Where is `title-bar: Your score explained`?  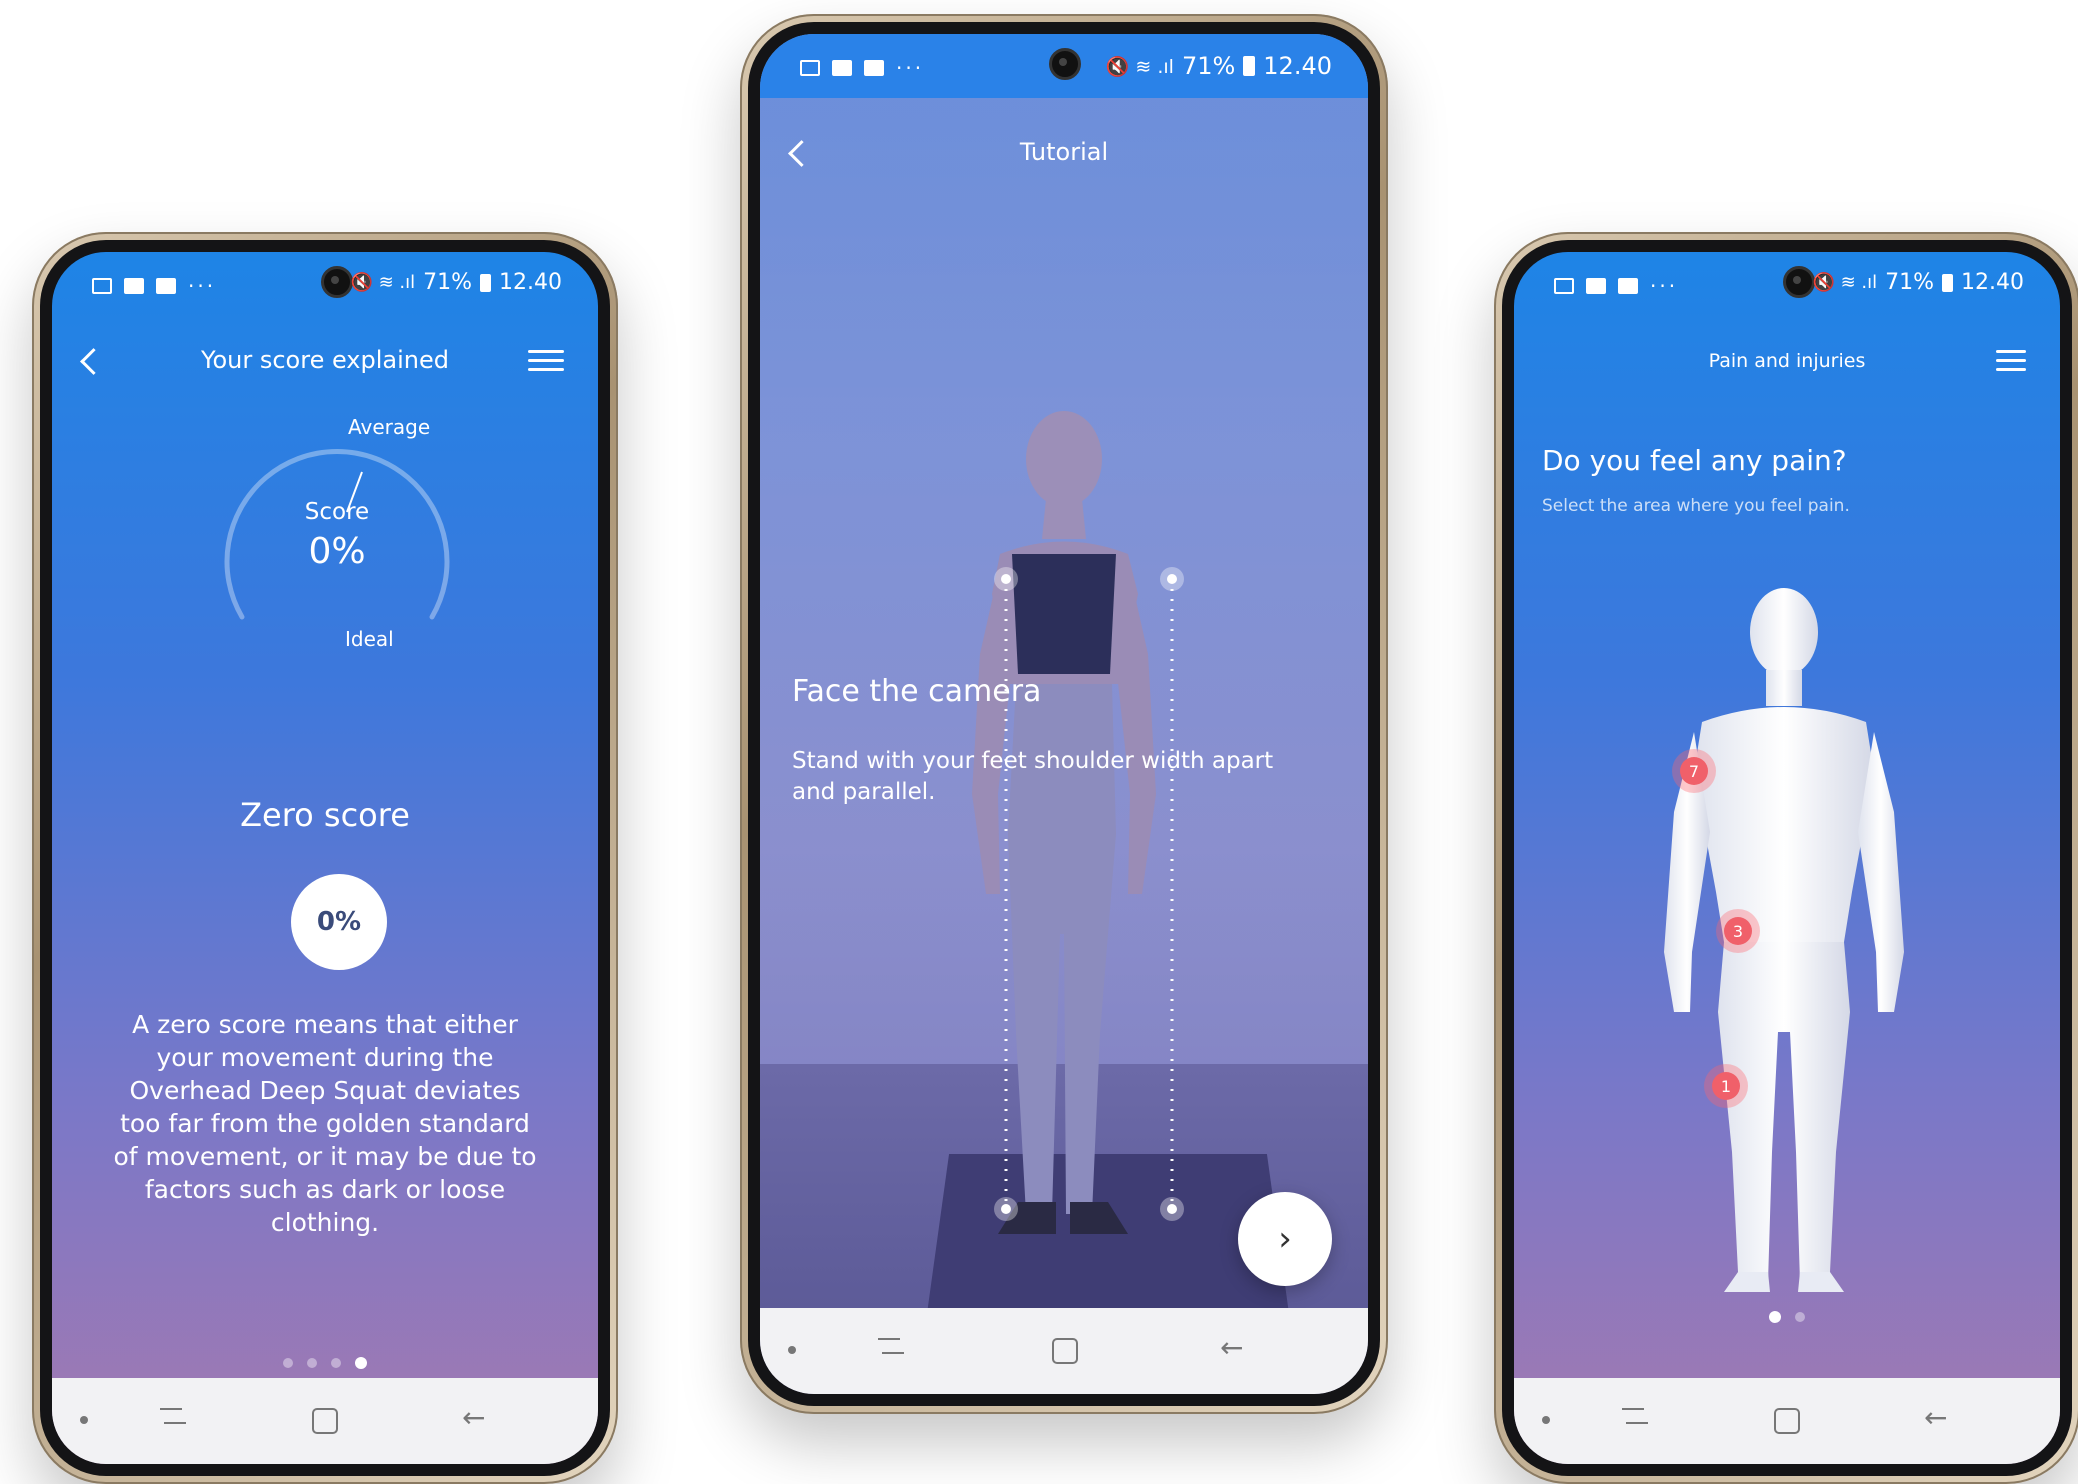
title-bar: Your score explained is located at coordinates (325, 362).